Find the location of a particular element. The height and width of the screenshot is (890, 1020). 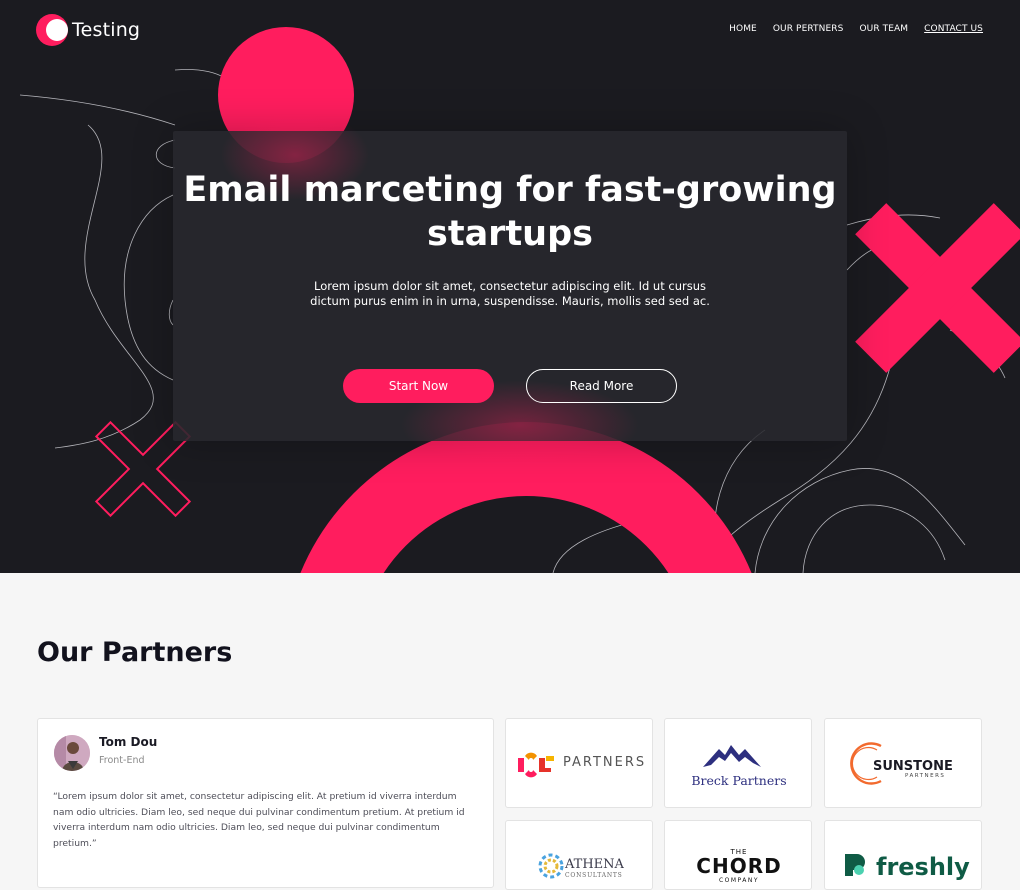

nav-contact-us: CONTACT US is located at coordinates (953, 29).